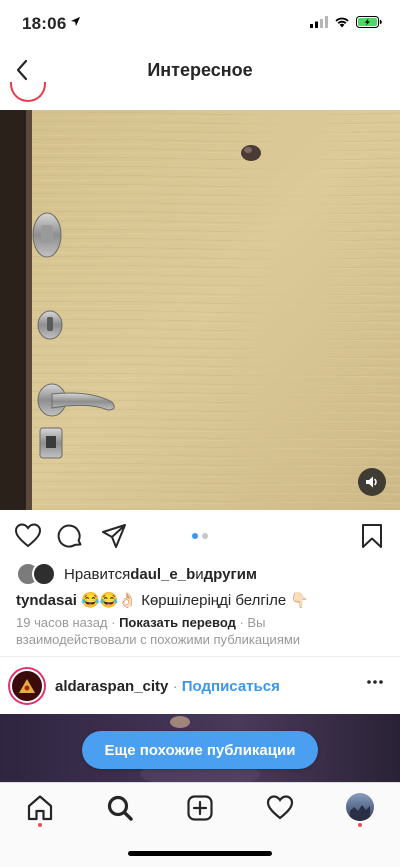 This screenshot has width=400, height=867. Describe the element at coordinates (319, 22) in the screenshot. I see `cellular-signal-icon` at that location.